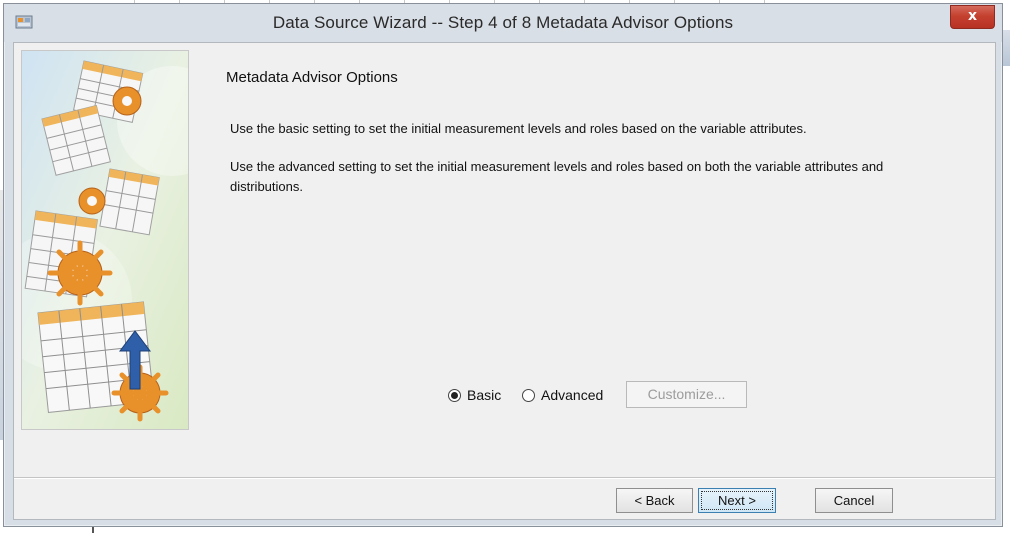  Describe the element at coordinates (854, 500) in the screenshot. I see `cancel-button: Cancel` at that location.